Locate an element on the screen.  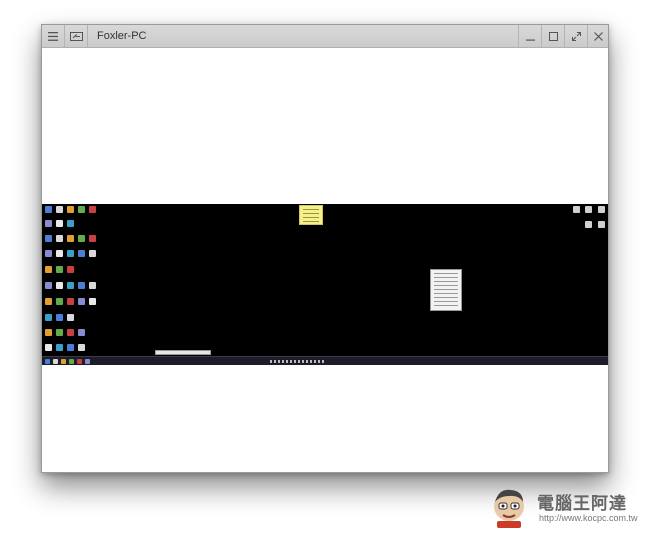
hamburger-icon is located at coordinates (53, 36).